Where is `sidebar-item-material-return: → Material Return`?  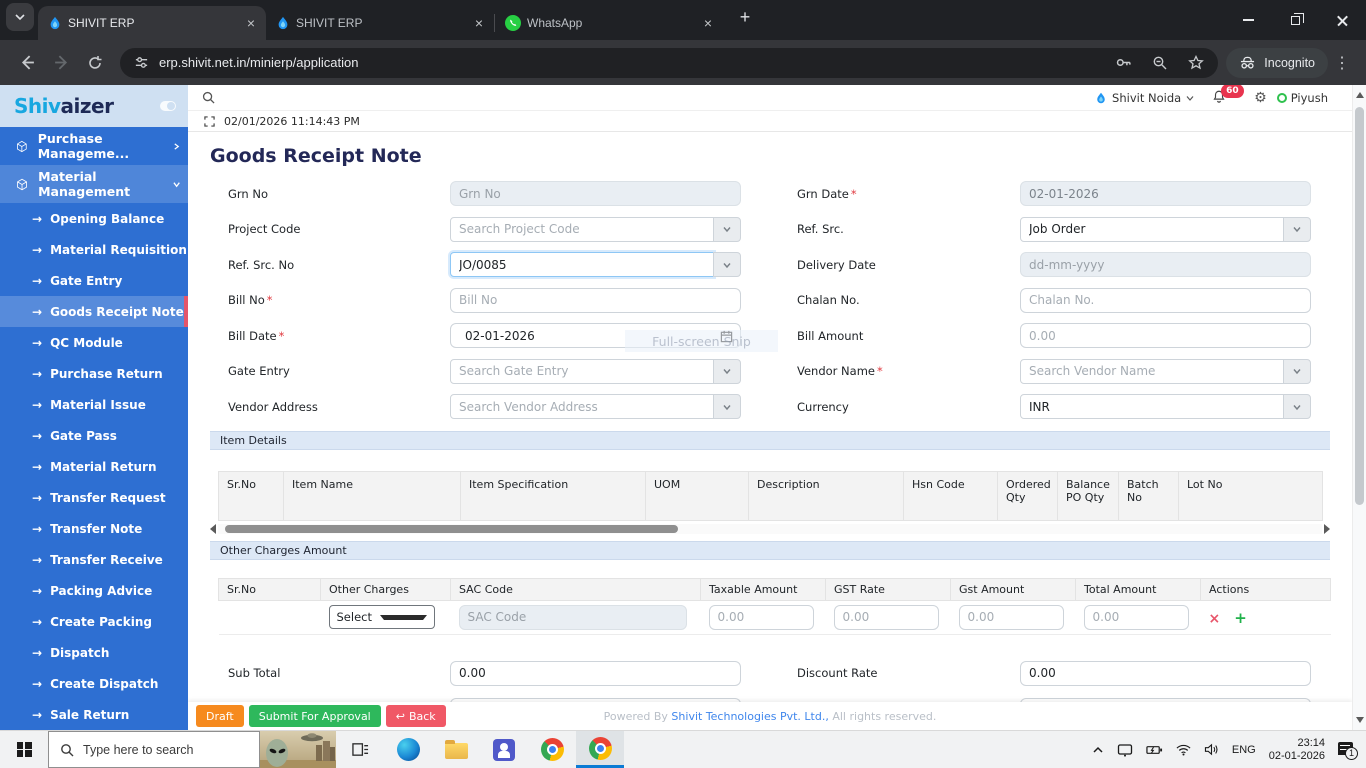 sidebar-item-material-return: → Material Return is located at coordinates (94, 466).